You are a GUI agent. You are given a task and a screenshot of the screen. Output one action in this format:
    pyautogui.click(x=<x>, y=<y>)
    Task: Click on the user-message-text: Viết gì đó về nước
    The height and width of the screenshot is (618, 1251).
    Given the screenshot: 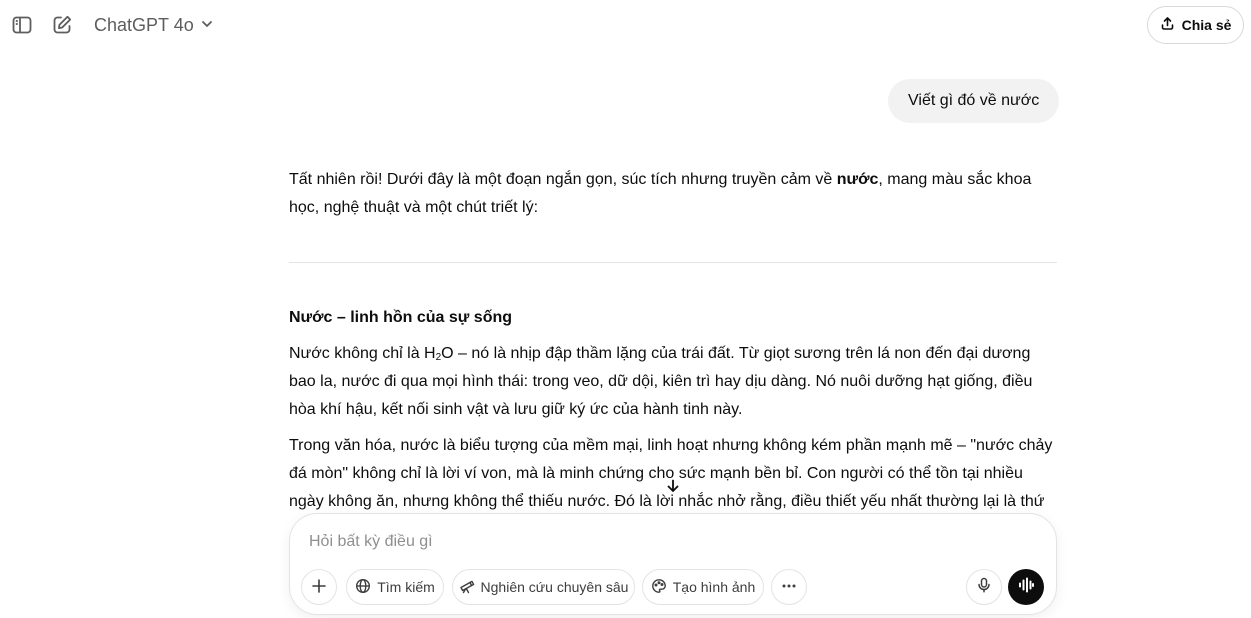 What is the action you would take?
    pyautogui.click(x=974, y=100)
    